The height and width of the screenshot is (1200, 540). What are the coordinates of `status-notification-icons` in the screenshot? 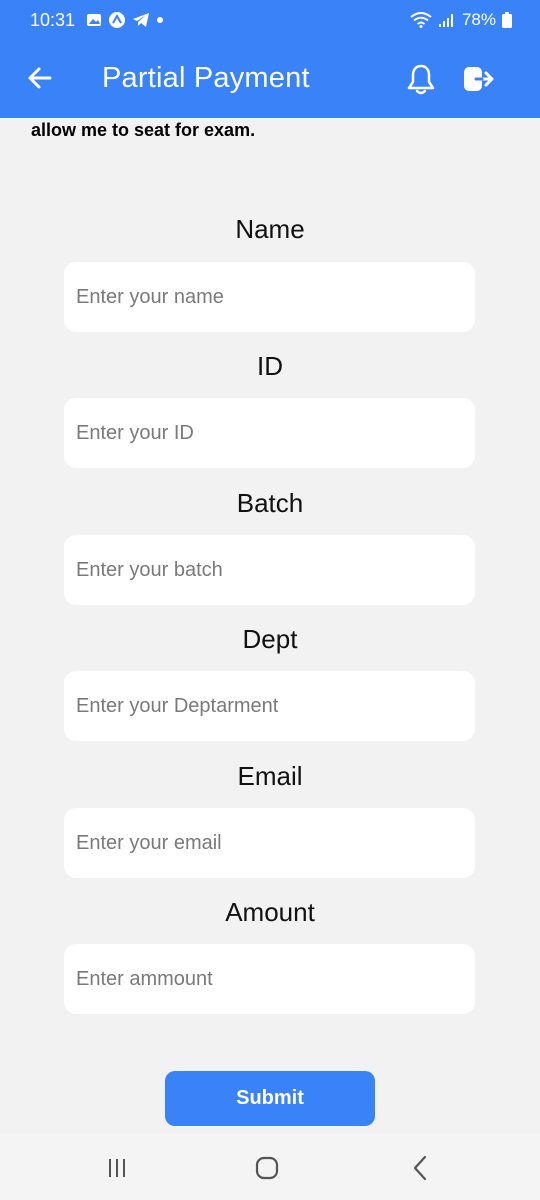 It's located at (125, 20).